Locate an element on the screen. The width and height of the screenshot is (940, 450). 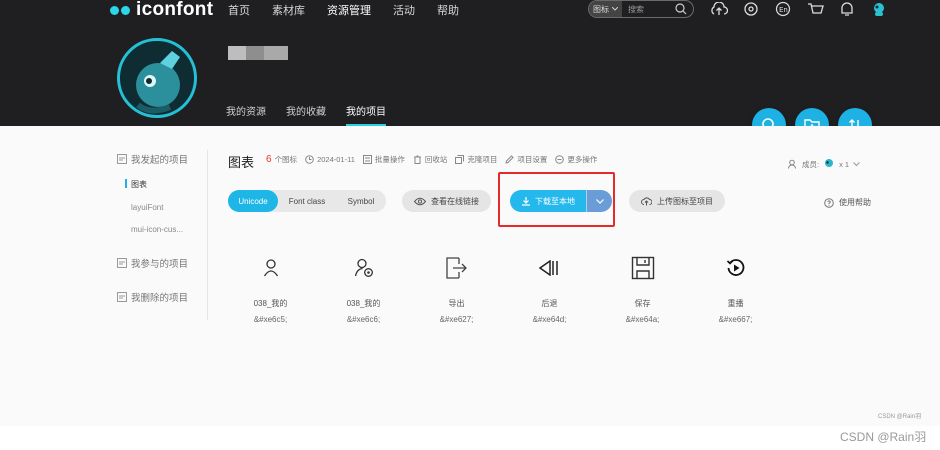
watermark: CSDN @Rain羽 is located at coordinates (883, 437).